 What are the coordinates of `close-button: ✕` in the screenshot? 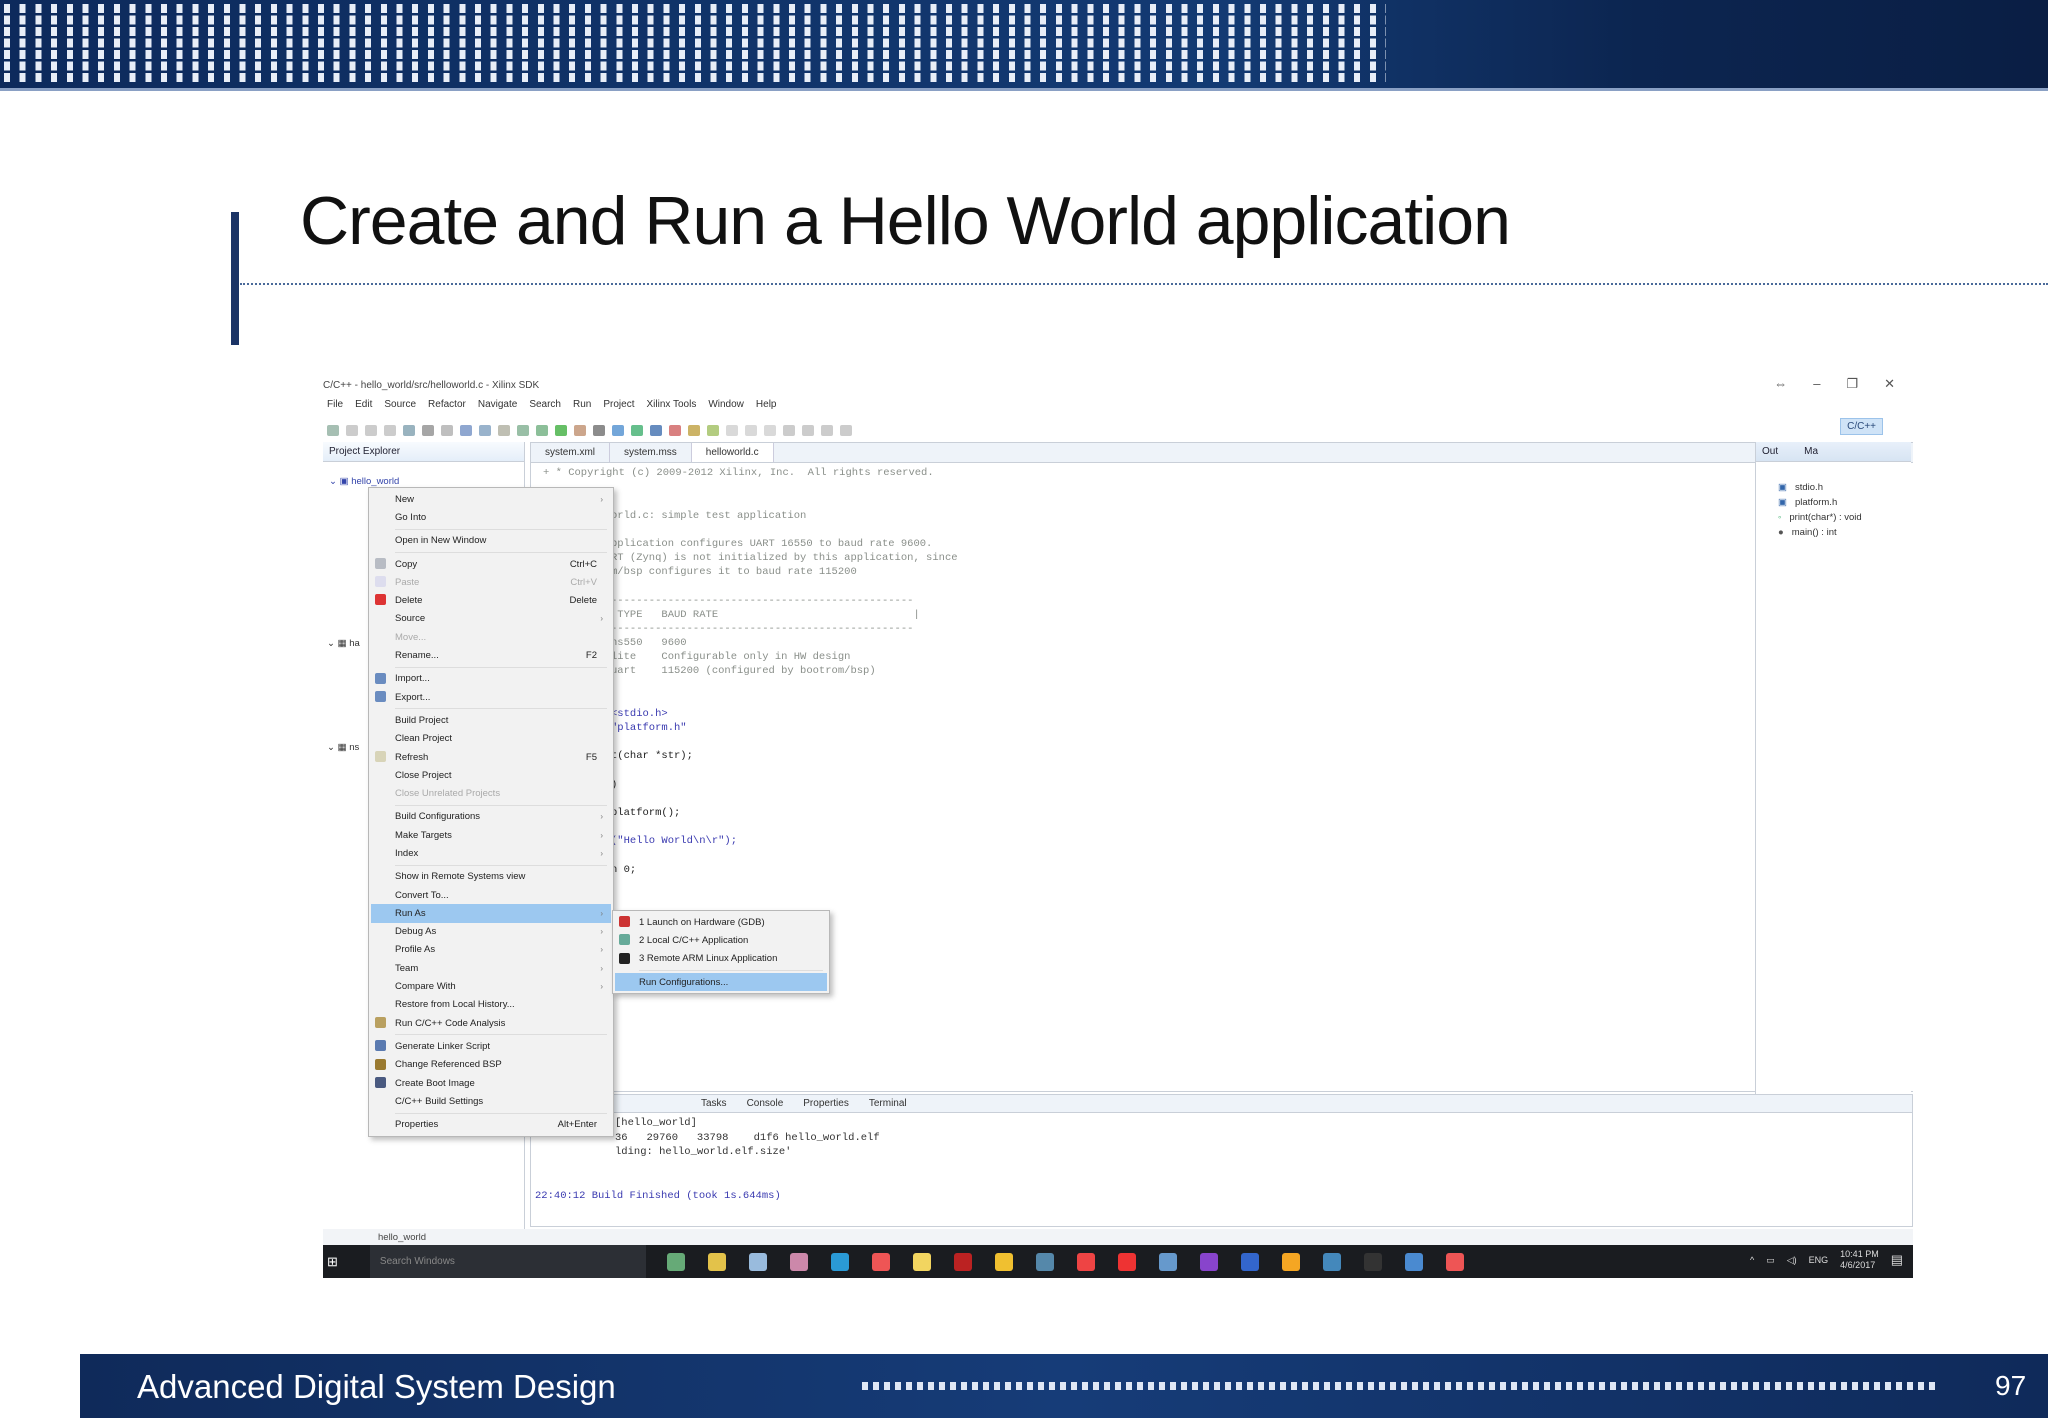 It's located at (1889, 384).